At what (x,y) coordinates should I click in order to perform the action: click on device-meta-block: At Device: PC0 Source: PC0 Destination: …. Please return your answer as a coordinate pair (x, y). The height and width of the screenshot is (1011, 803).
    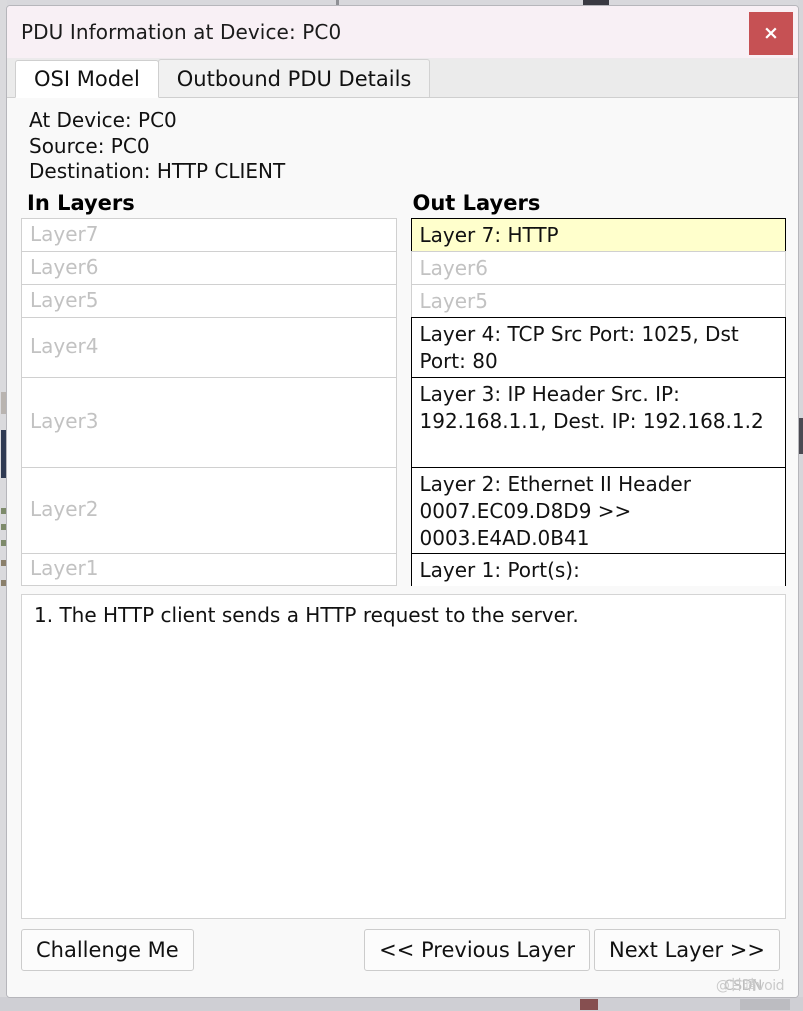
    Looking at the image, I should click on (402, 143).